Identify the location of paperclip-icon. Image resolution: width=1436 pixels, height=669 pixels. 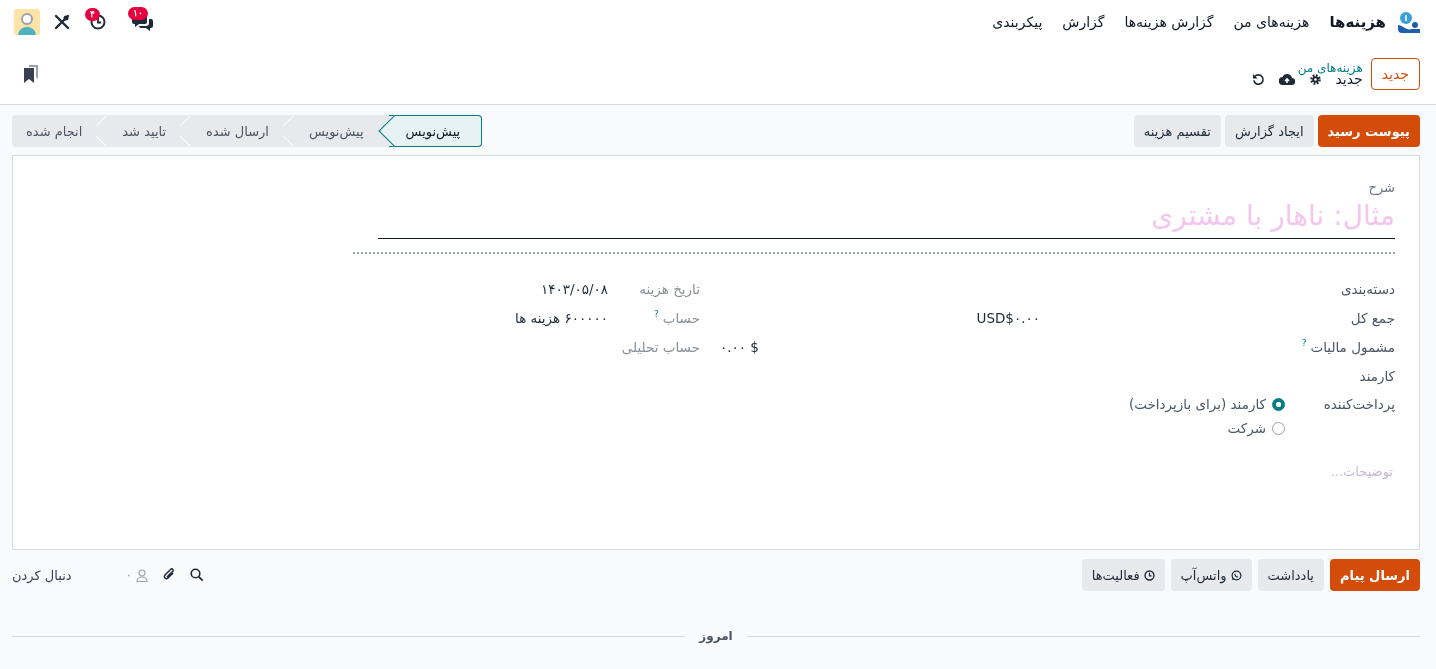
(169, 575).